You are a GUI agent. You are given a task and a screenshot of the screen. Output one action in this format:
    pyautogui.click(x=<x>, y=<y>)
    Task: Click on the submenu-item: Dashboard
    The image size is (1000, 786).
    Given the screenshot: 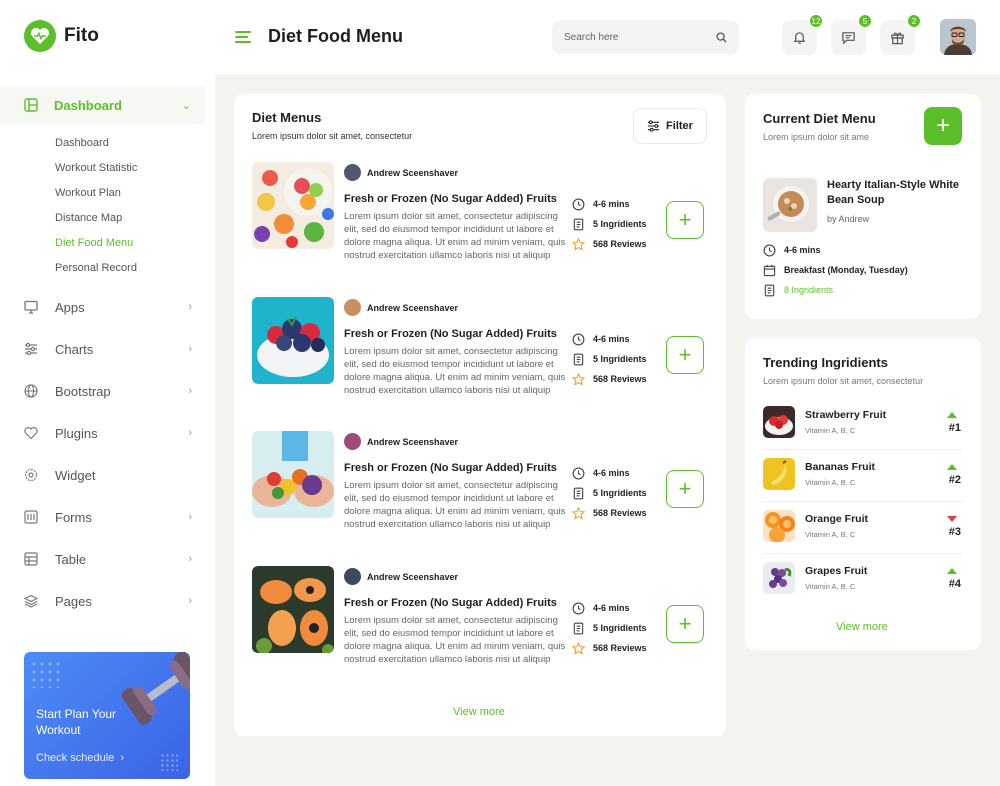 What is the action you would take?
    pyautogui.click(x=96, y=147)
    